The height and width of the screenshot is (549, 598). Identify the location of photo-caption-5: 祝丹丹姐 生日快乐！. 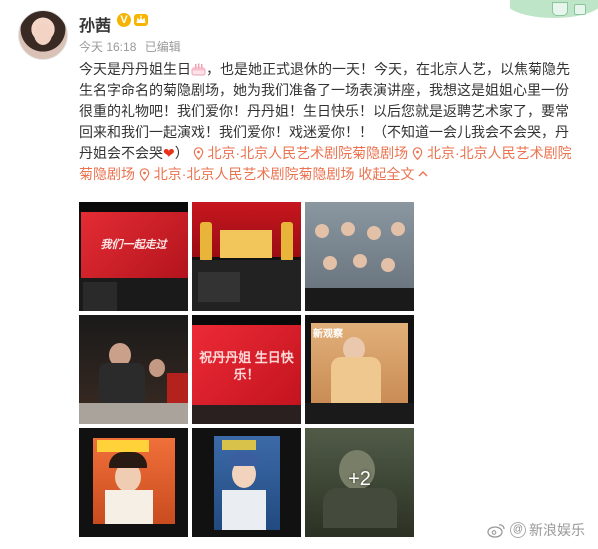
(246, 366).